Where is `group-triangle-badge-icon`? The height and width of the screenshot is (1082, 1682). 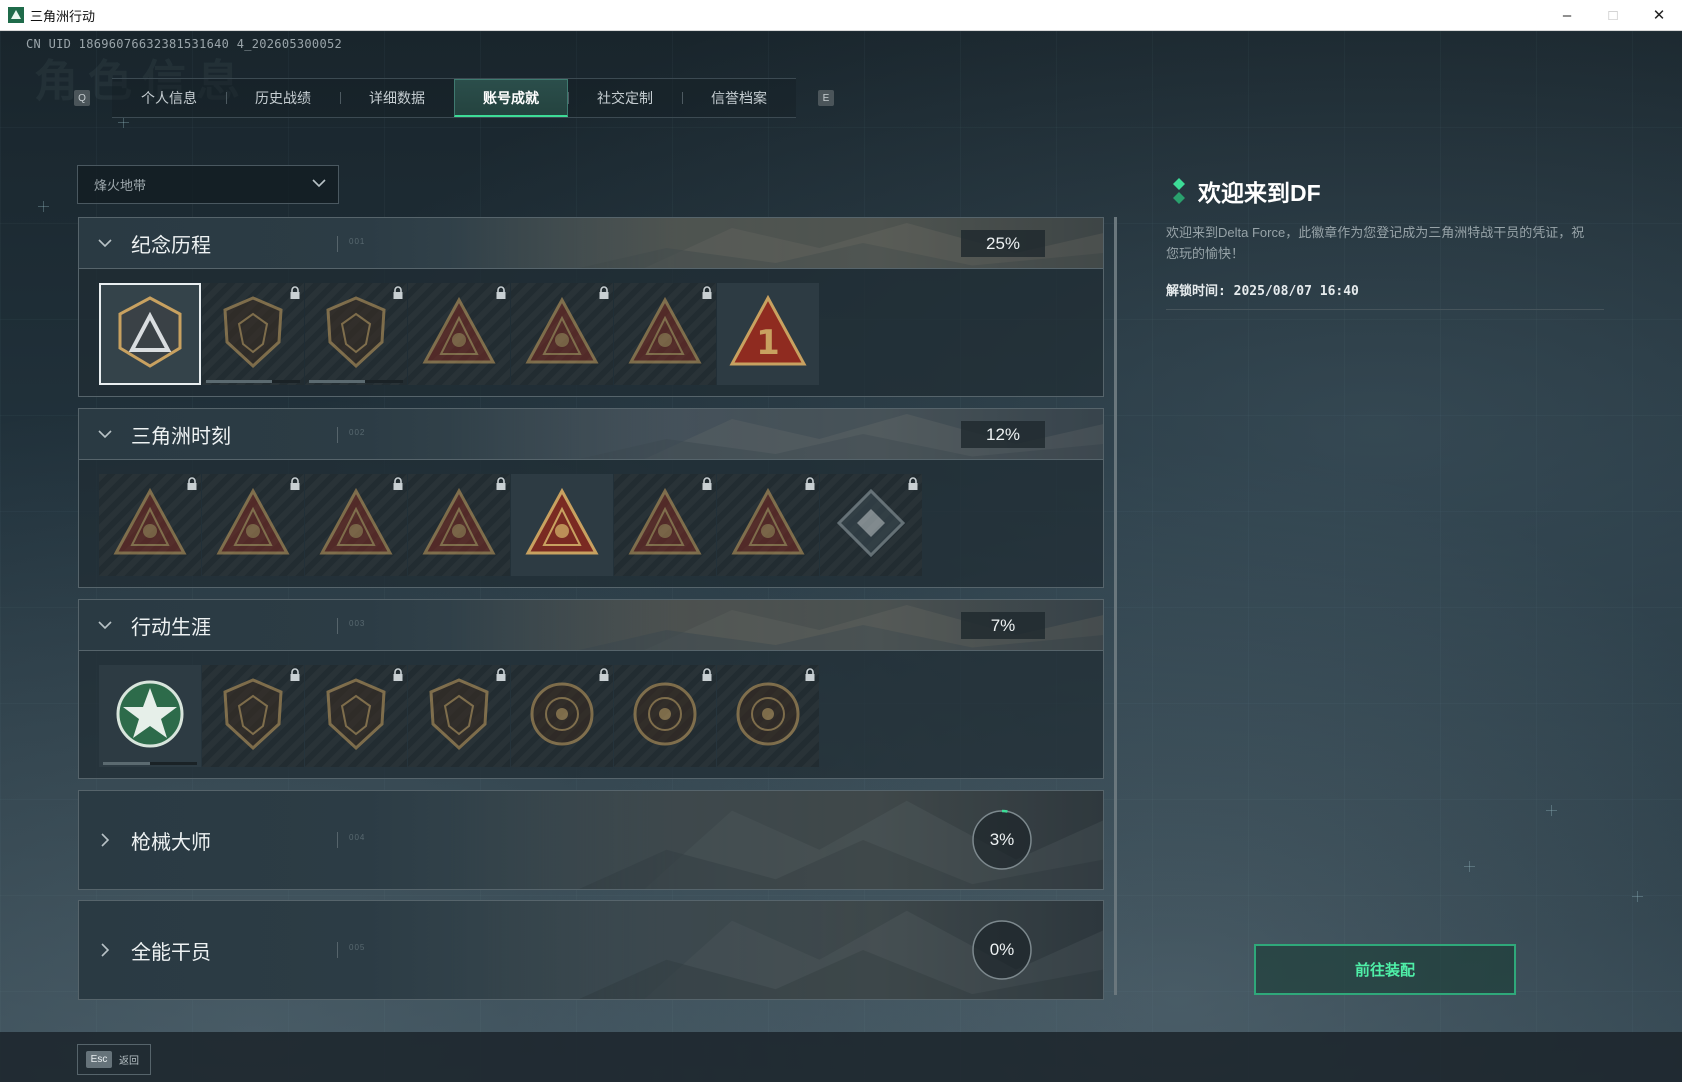
group-triangle-badge-icon is located at coordinates (665, 525).